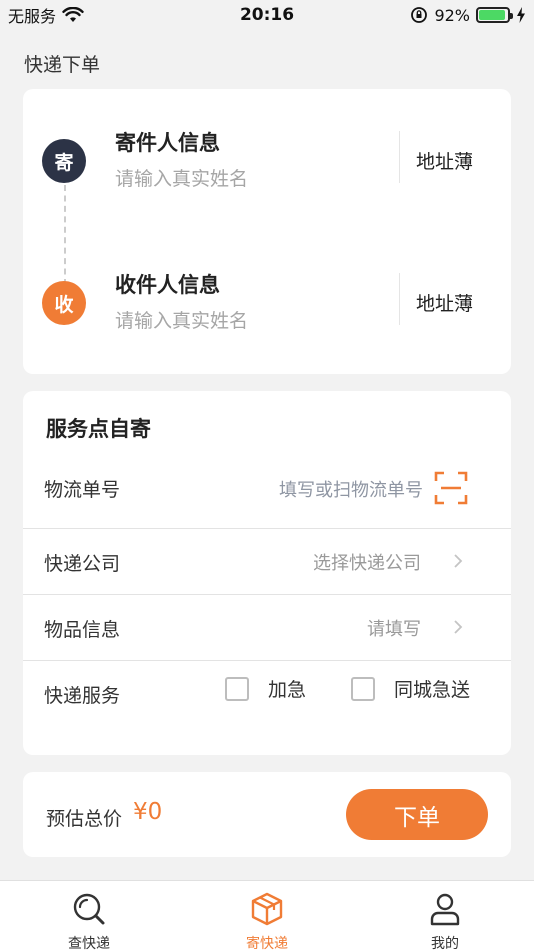  I want to click on tab-bar: 查快递 寄快递 我的, so click(267, 915).